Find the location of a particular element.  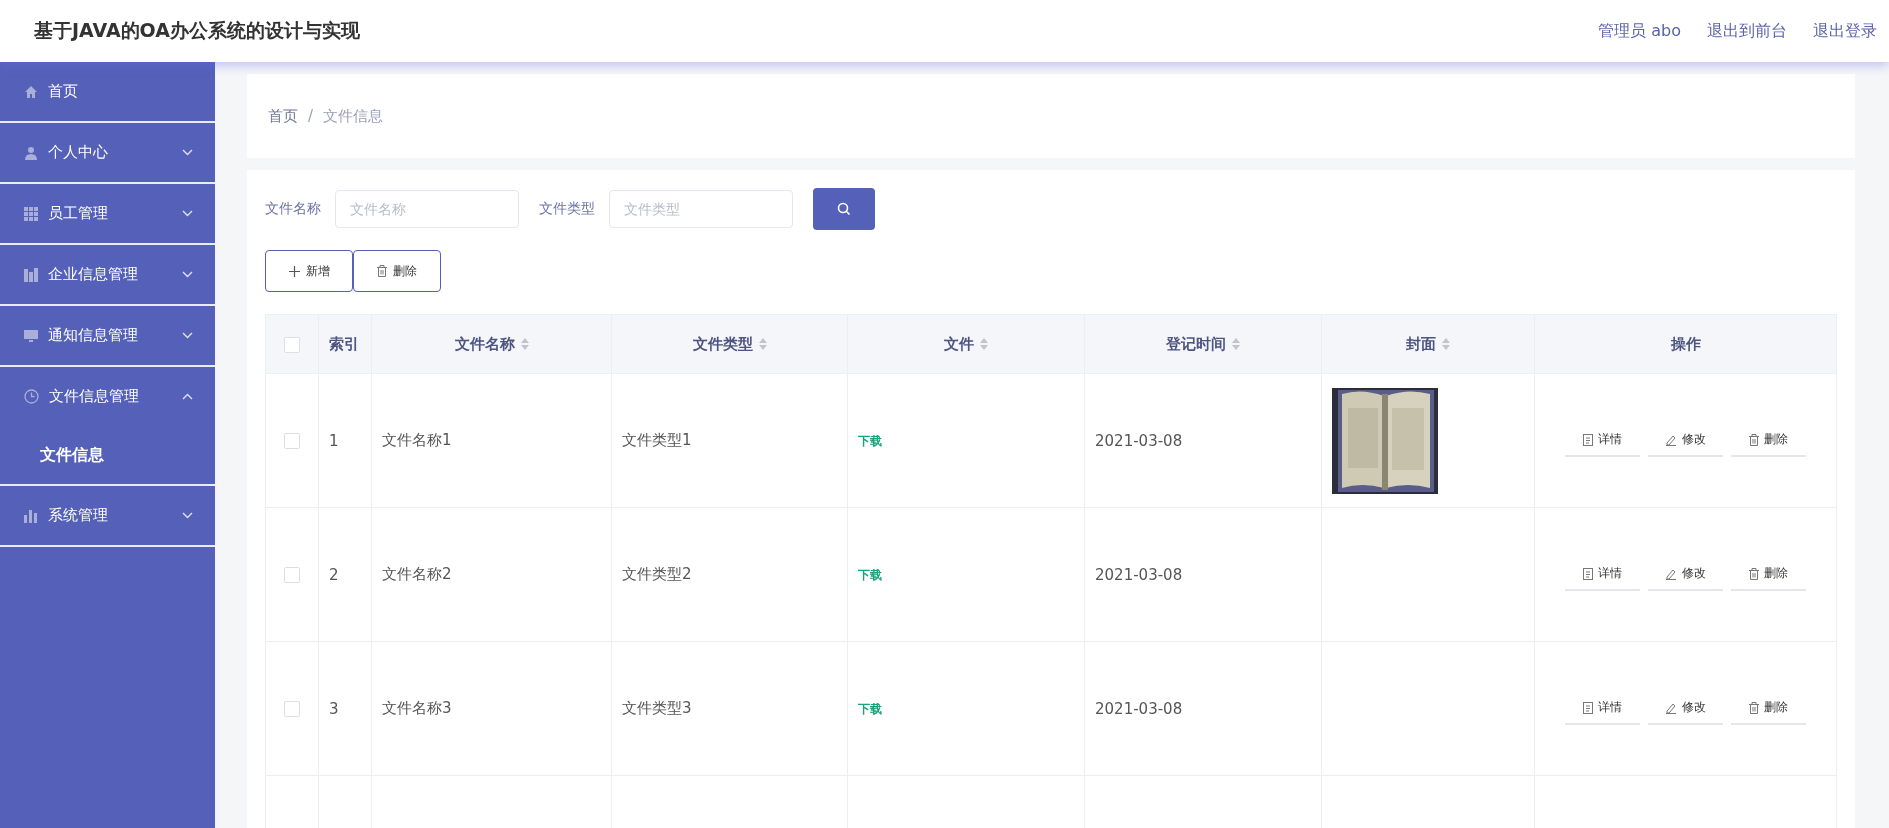

table-cell: 文件名称1 is located at coordinates (417, 440).